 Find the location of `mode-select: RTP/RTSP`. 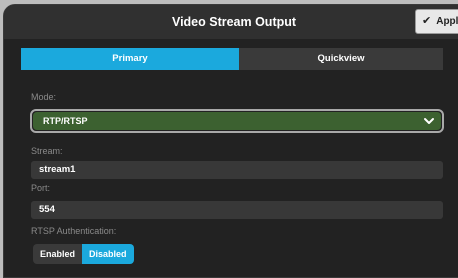

mode-select: RTP/RTSP is located at coordinates (237, 121).